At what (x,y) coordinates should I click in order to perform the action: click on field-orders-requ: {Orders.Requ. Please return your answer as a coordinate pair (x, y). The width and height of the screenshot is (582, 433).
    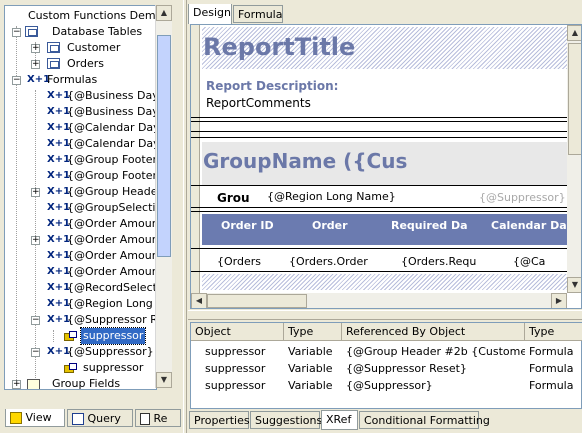
    Looking at the image, I should click on (438, 261).